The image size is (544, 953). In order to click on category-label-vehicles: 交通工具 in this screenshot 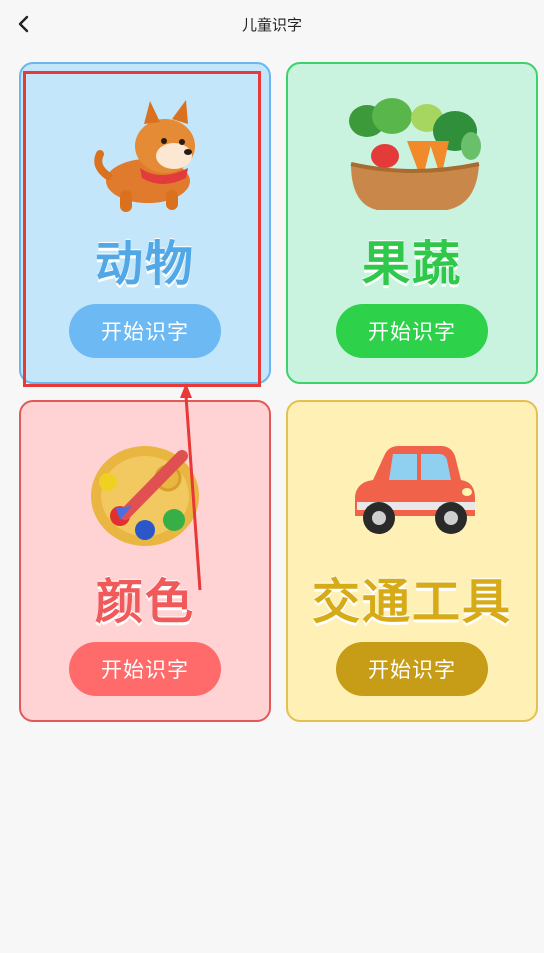, I will do `click(411, 602)`.